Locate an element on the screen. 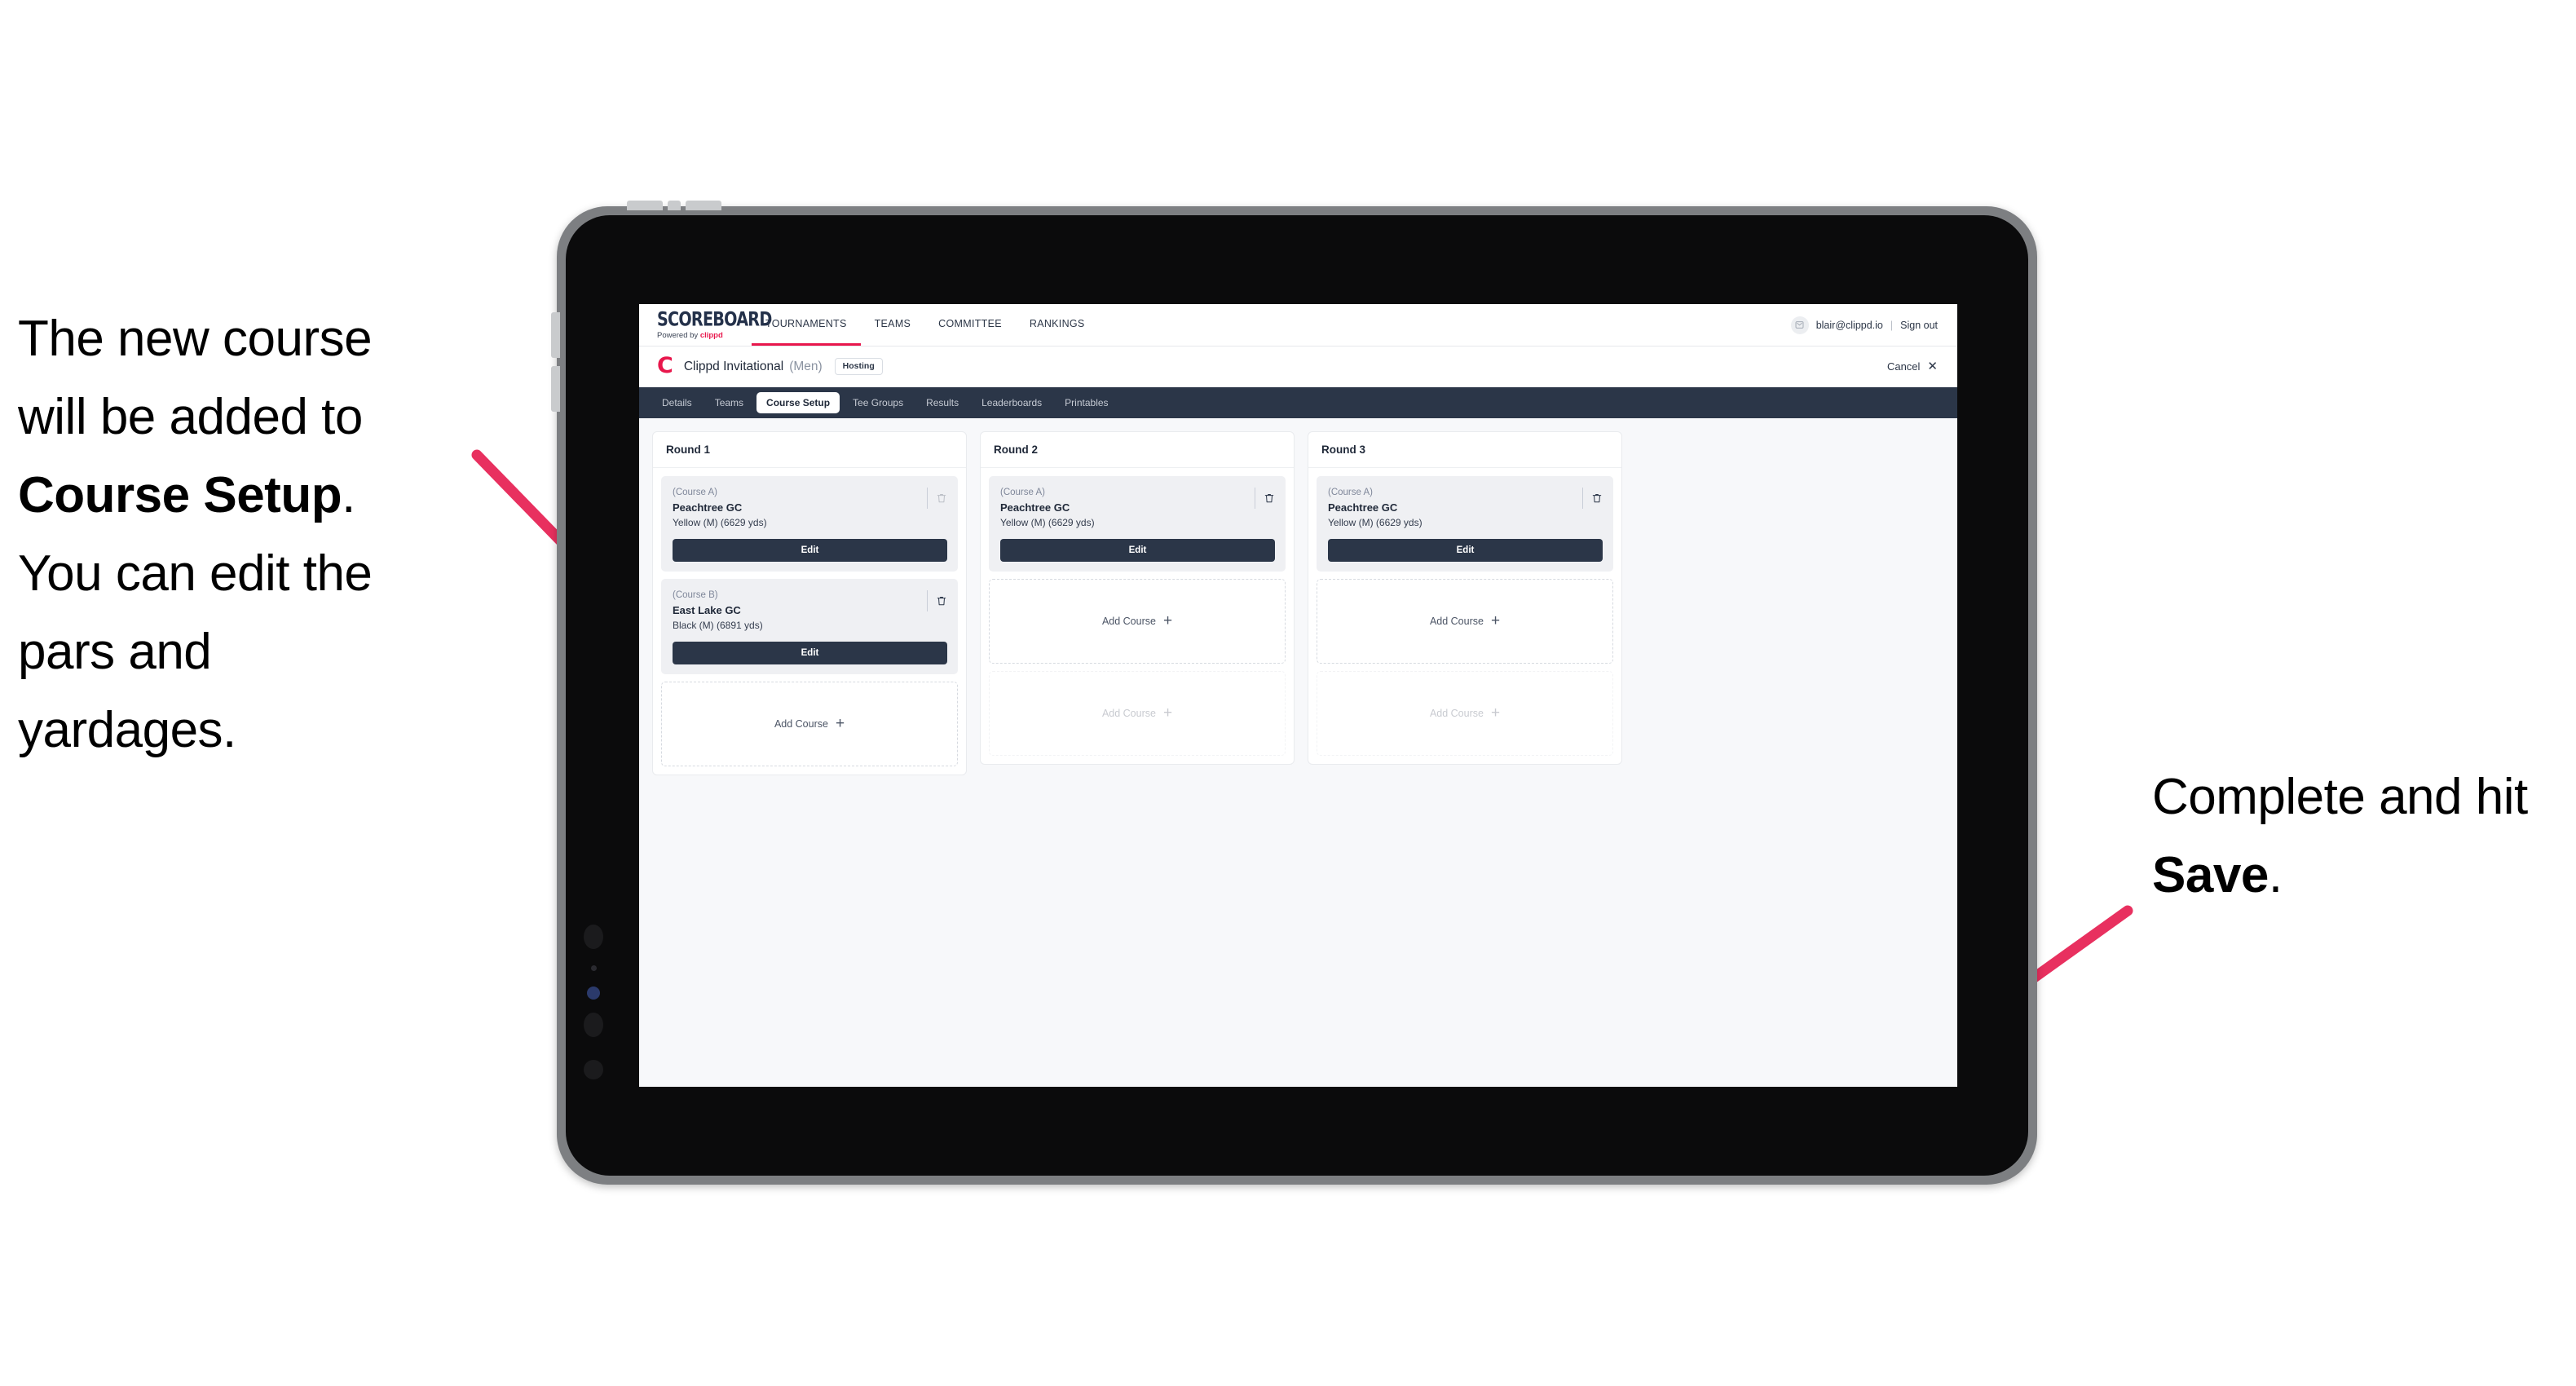  tournament-gender: (Men) is located at coordinates (806, 366).